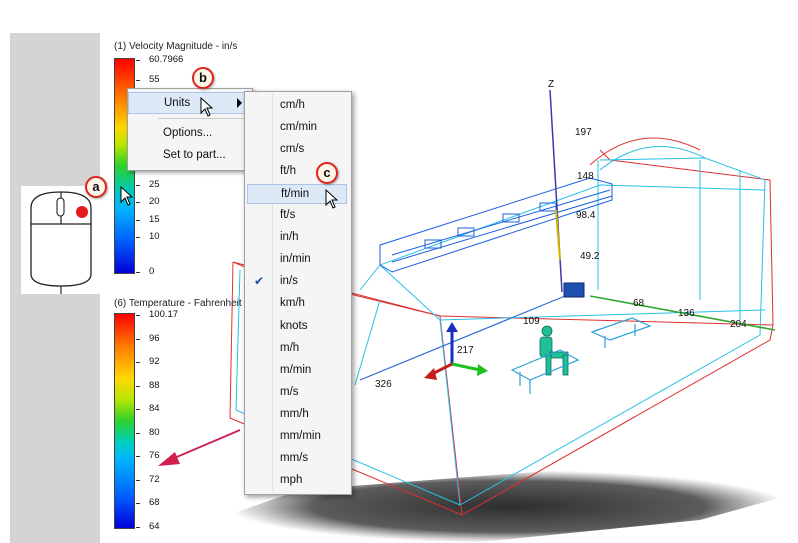 This screenshot has width=798, height=543. Describe the element at coordinates (291, 479) in the screenshot. I see `submenu-item-label: mph` at that location.